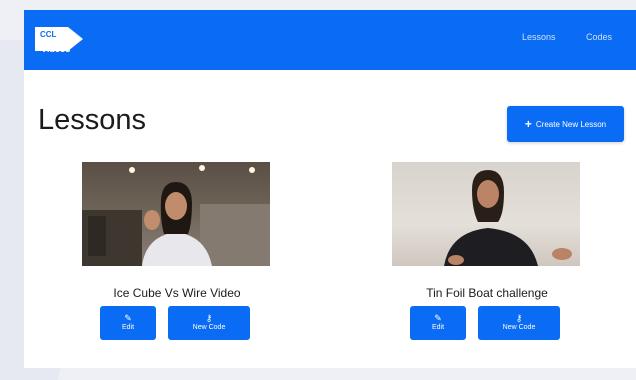 This screenshot has width=636, height=380. What do you see at coordinates (64, 41) in the screenshot?
I see `ccl-videos-logo: CCL Videos` at bounding box center [64, 41].